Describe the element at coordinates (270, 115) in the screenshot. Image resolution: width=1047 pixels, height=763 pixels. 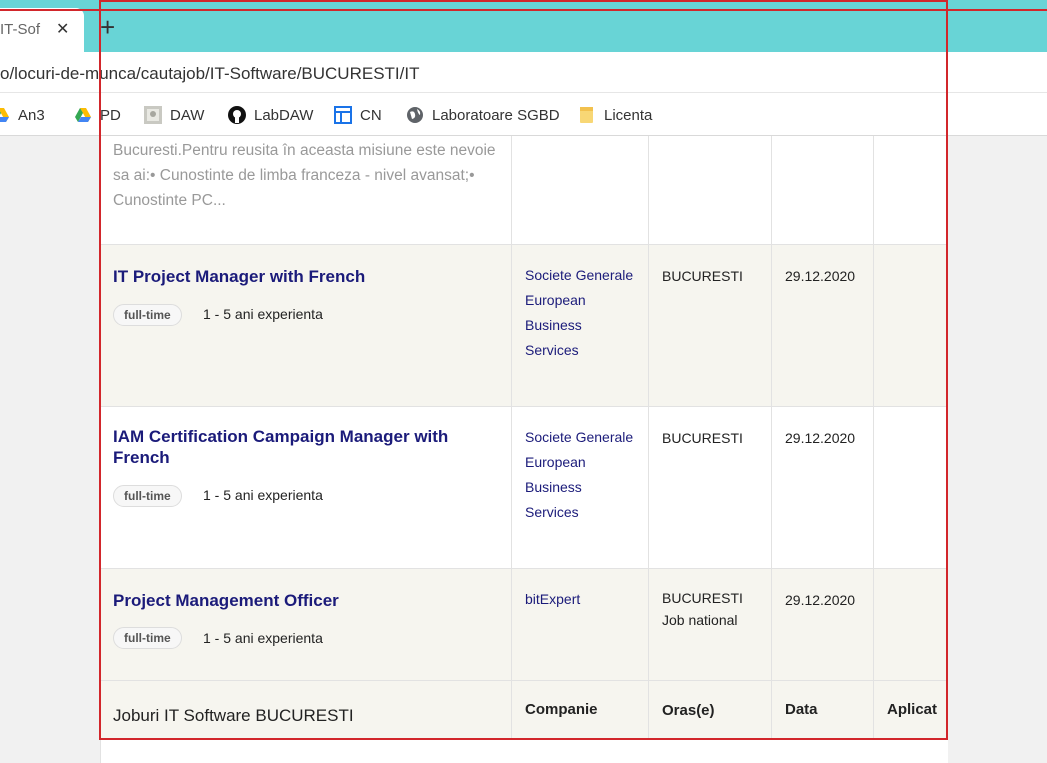
I see `bookmark-labdaw: LabDAW` at that location.